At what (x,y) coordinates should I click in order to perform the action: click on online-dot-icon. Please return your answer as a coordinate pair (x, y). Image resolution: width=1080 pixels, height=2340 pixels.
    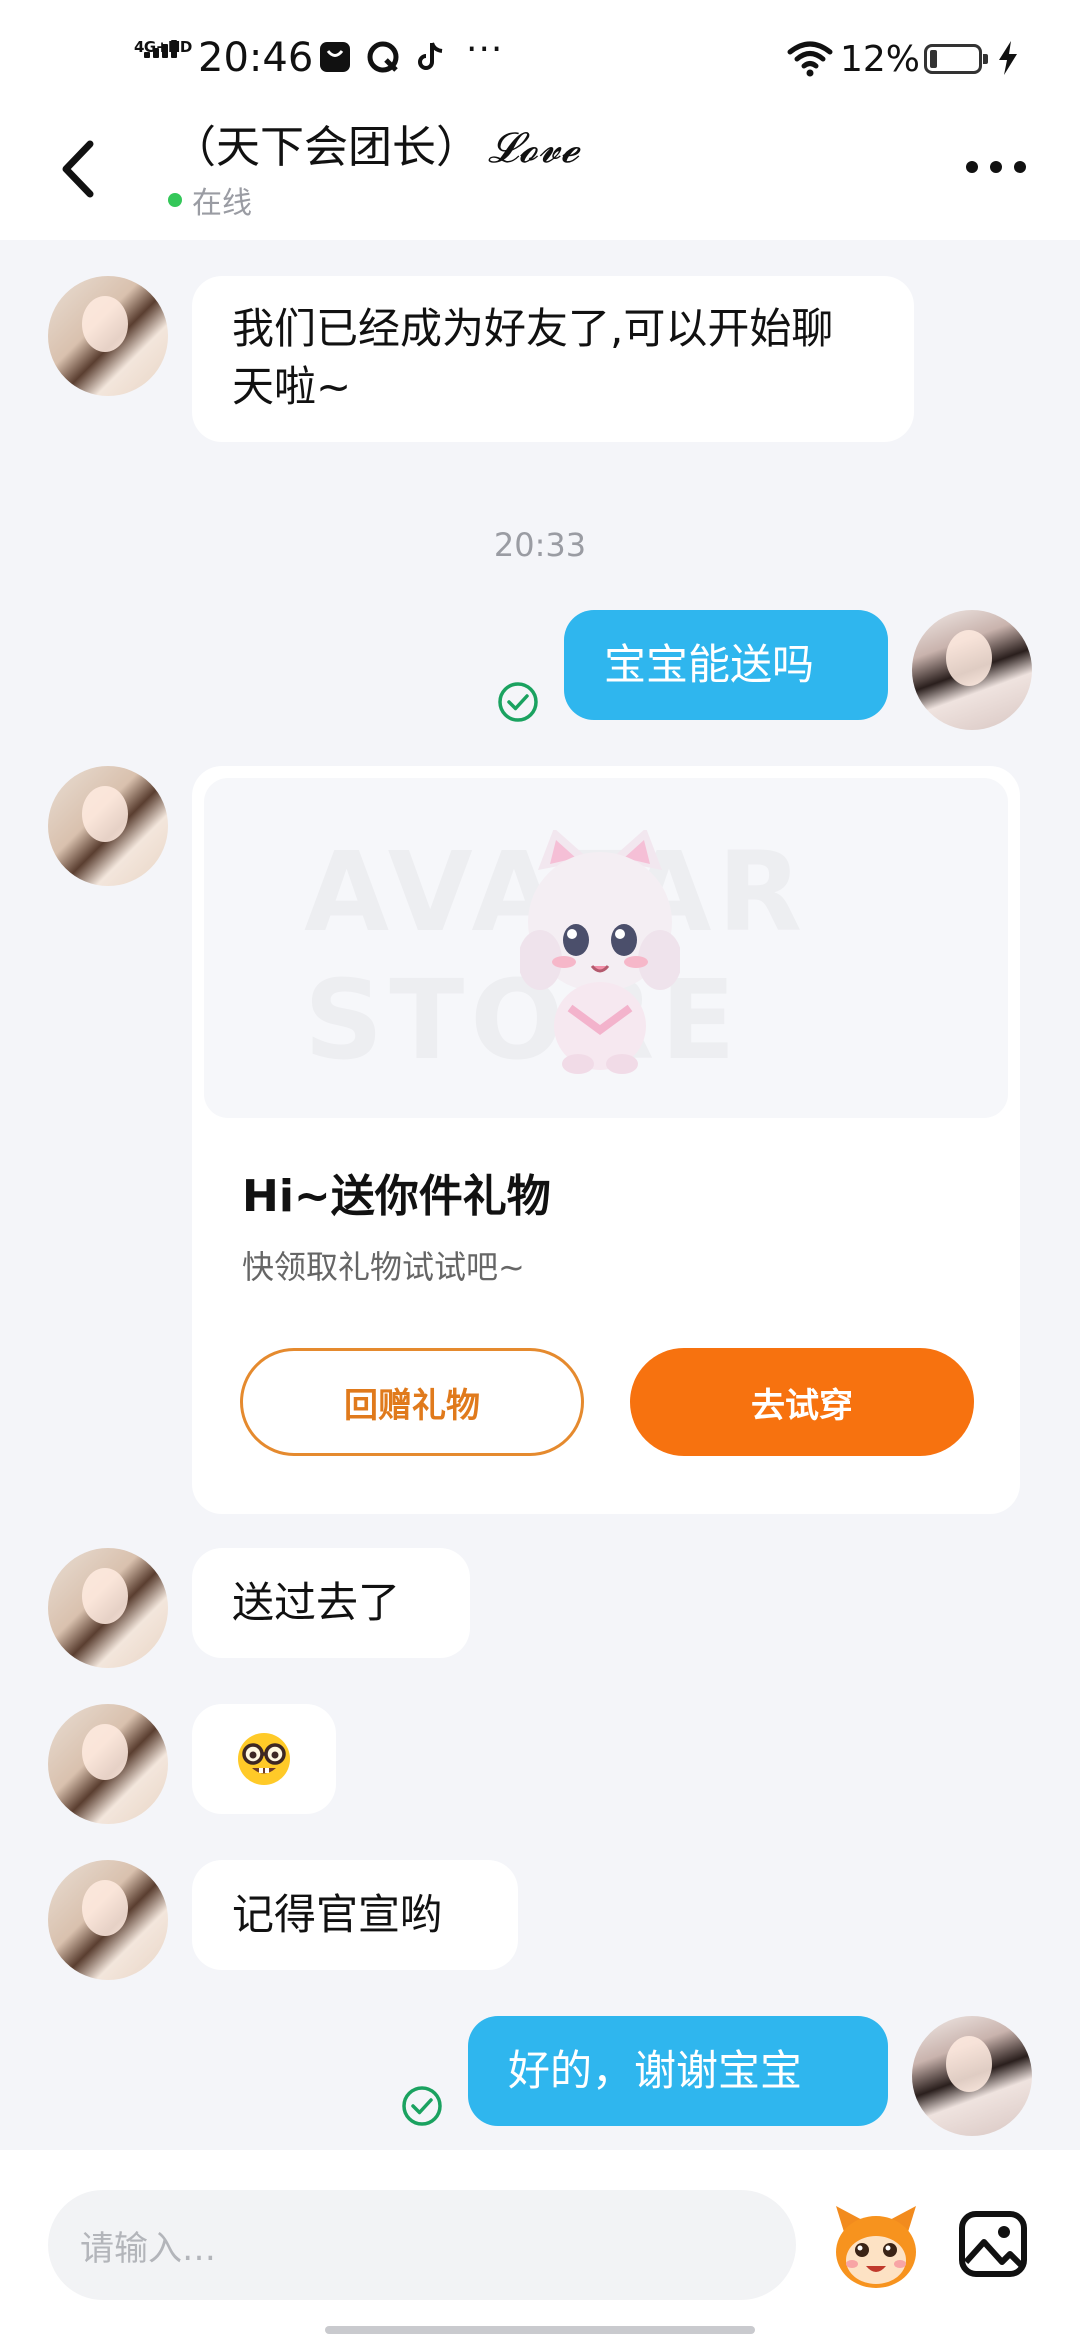
    Looking at the image, I should click on (175, 200).